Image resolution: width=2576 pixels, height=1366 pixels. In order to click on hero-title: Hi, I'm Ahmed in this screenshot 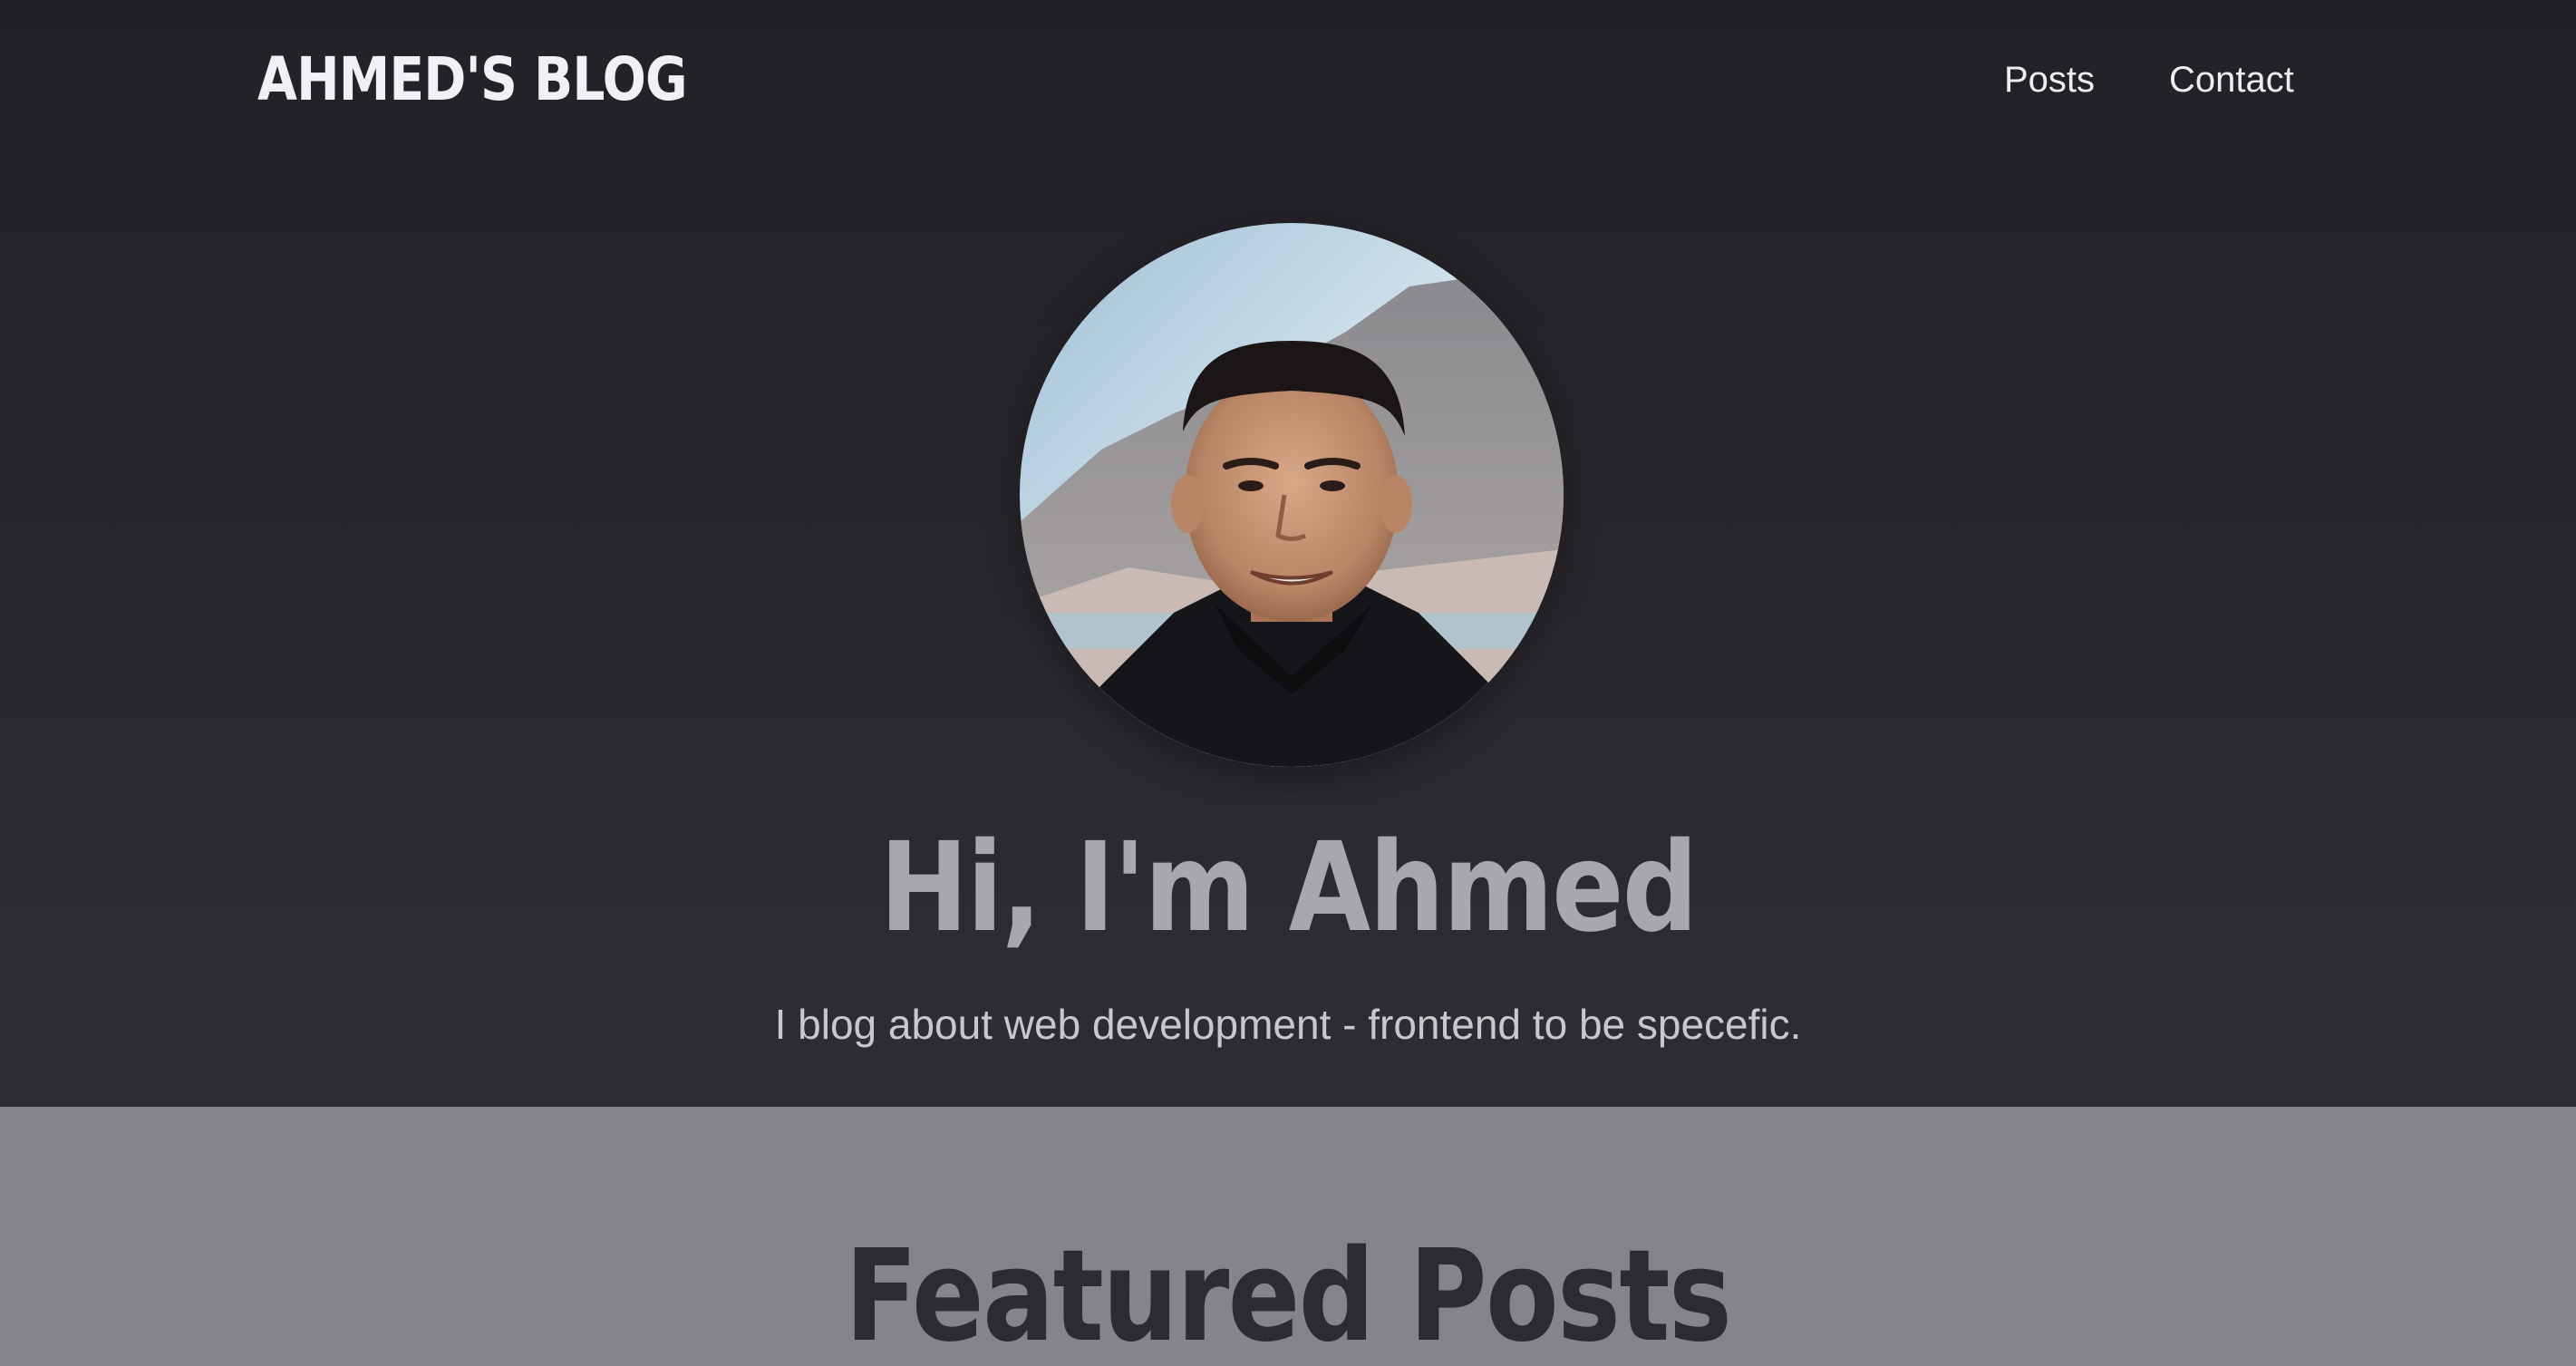, I will do `click(1288, 888)`.